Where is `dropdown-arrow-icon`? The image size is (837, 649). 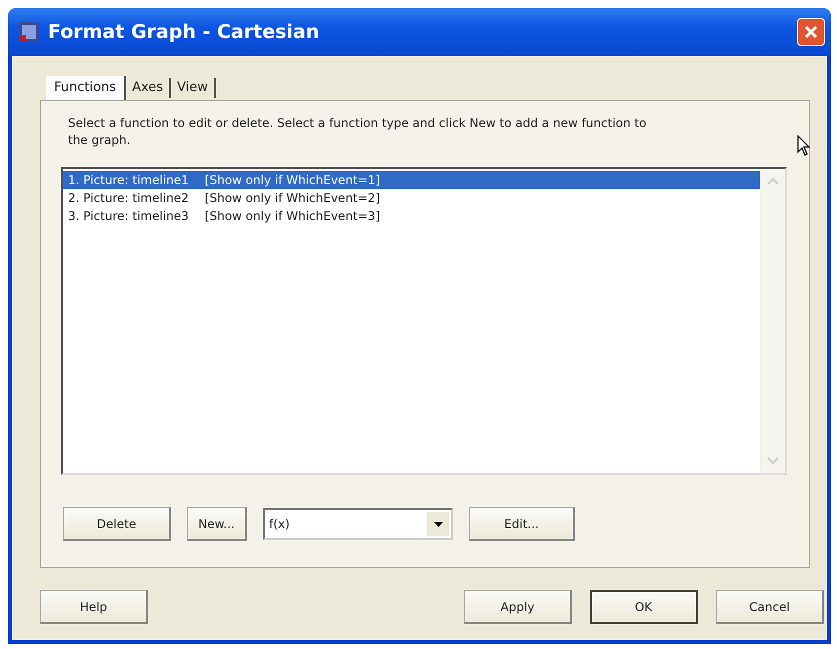 dropdown-arrow-icon is located at coordinates (438, 524).